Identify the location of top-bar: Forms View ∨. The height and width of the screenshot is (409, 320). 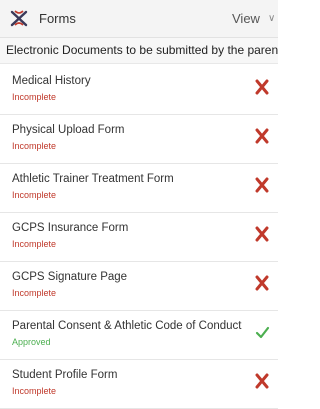
(139, 19).